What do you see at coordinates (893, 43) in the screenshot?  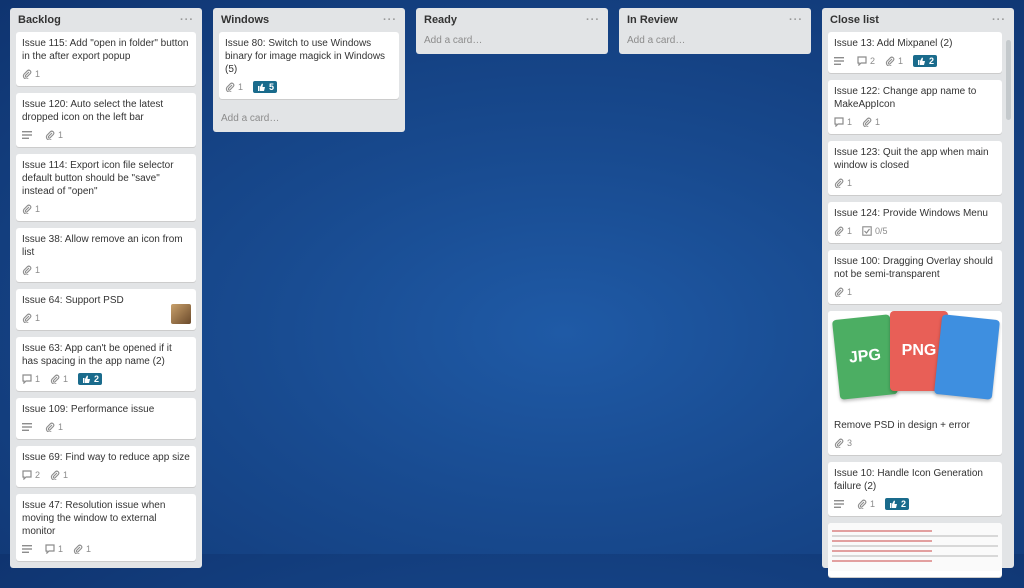 I see `card-title: Issue 13: Add Mixpanel (2)` at bounding box center [893, 43].